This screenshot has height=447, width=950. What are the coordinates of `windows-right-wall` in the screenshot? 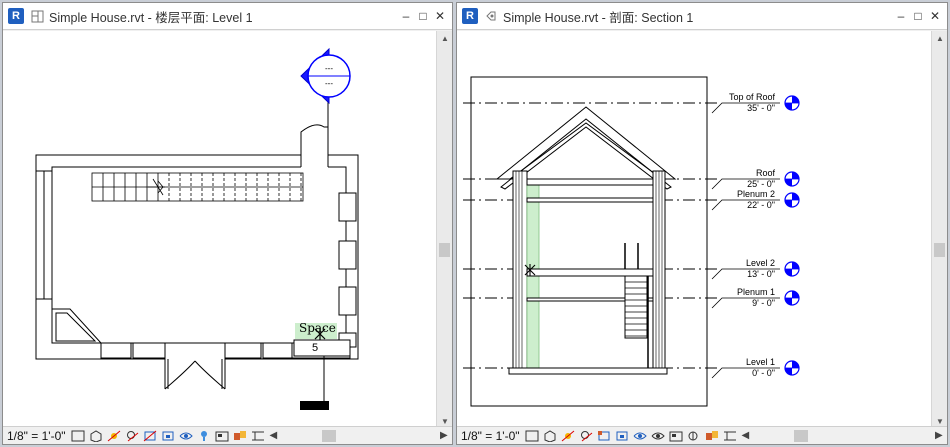 It's located at (347, 270).